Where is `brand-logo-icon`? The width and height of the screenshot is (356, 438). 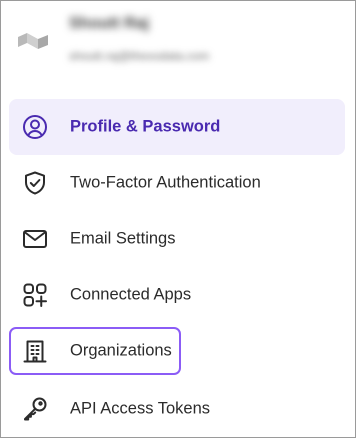
brand-logo-icon is located at coordinates (33, 43).